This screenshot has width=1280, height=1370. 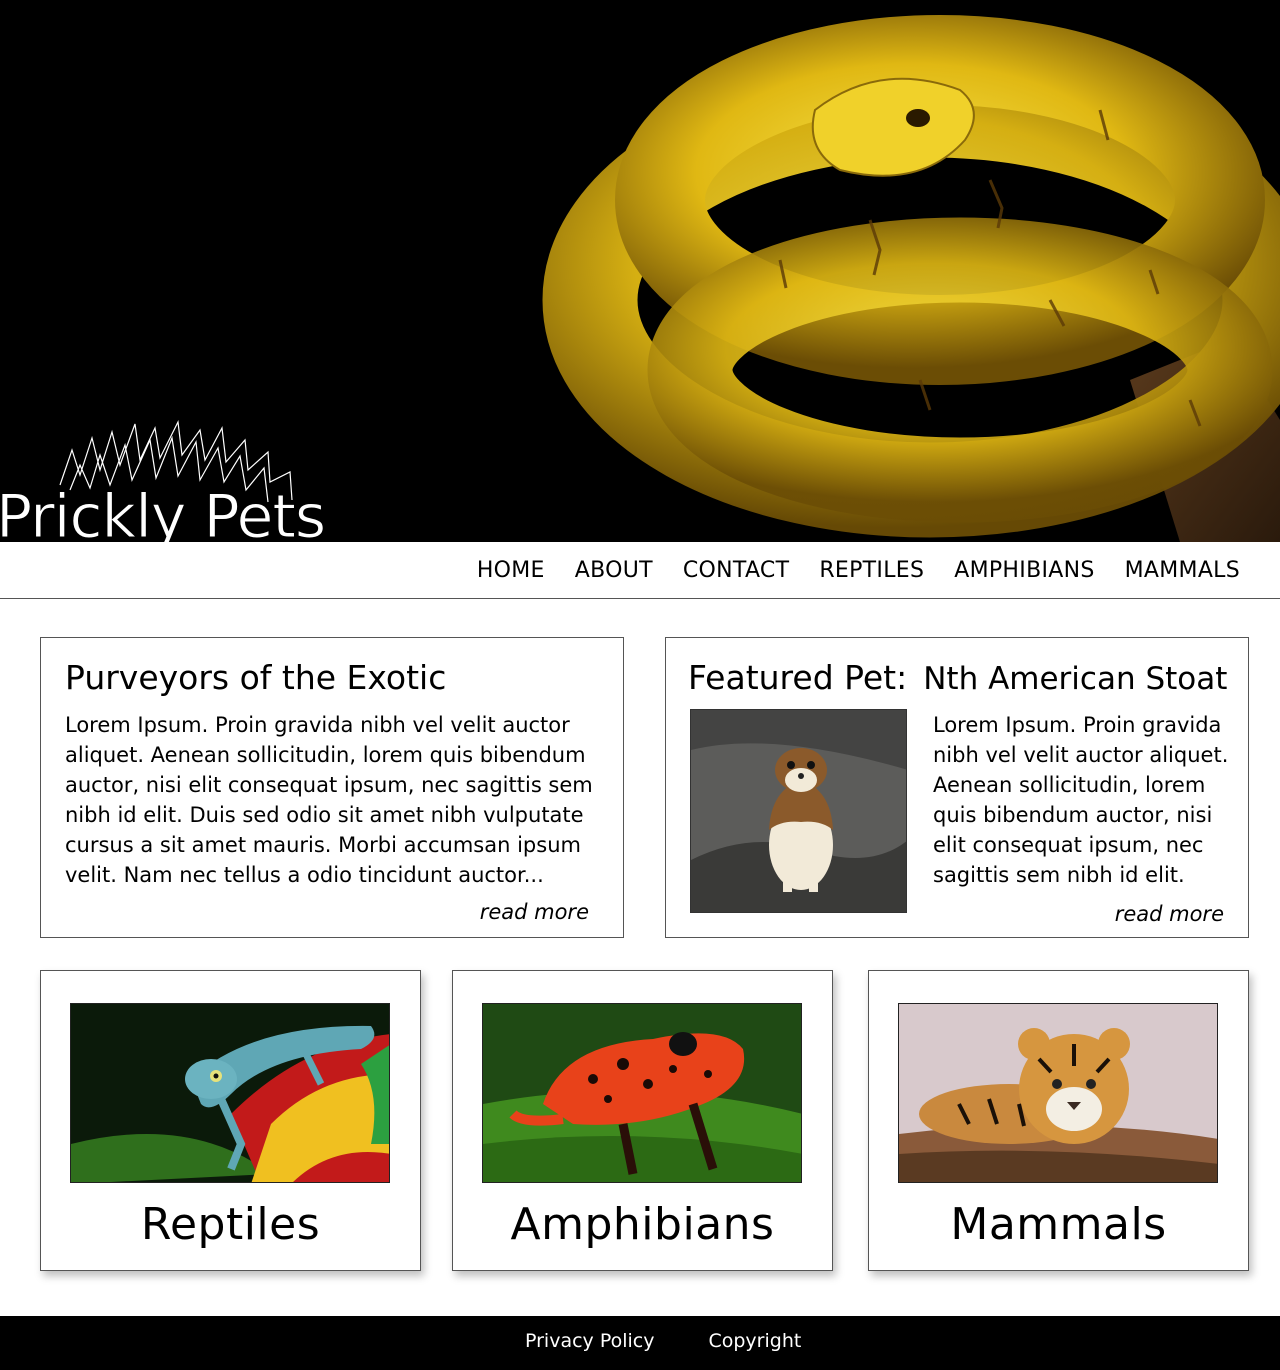 I want to click on stoat-photo, so click(x=798, y=811).